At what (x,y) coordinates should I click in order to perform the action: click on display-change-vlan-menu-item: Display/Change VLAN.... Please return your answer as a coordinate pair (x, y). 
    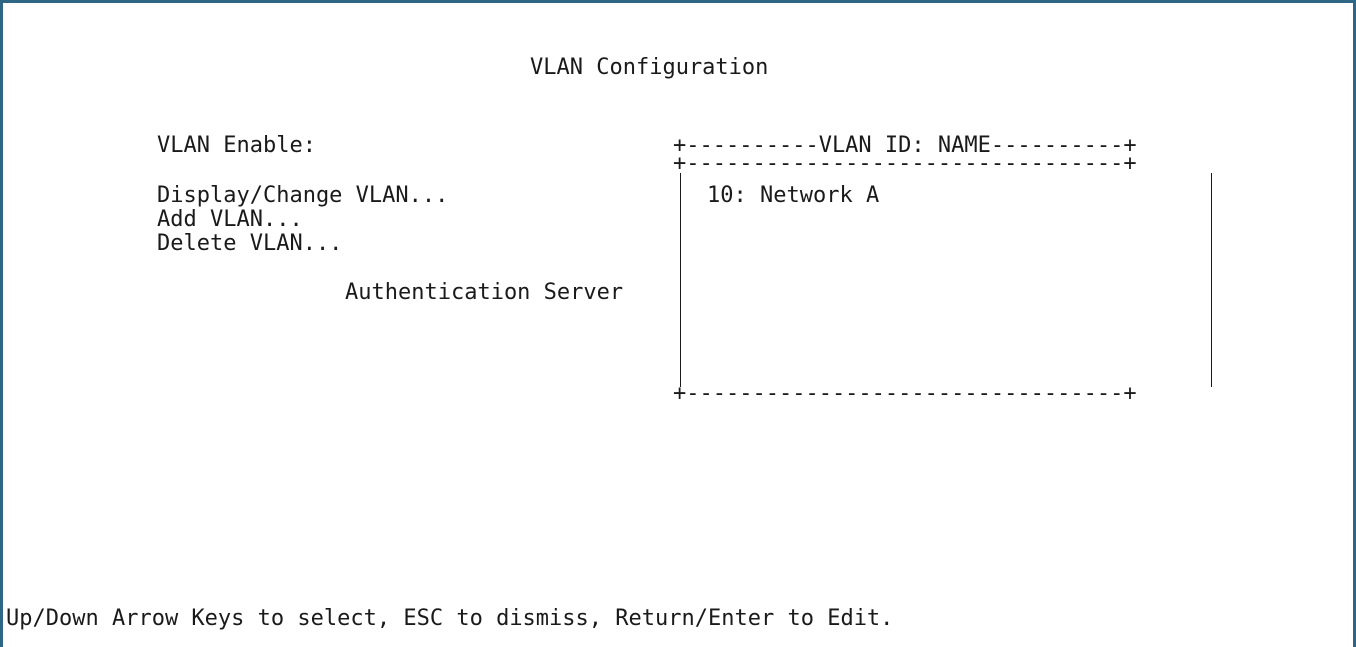
    Looking at the image, I should click on (302, 196).